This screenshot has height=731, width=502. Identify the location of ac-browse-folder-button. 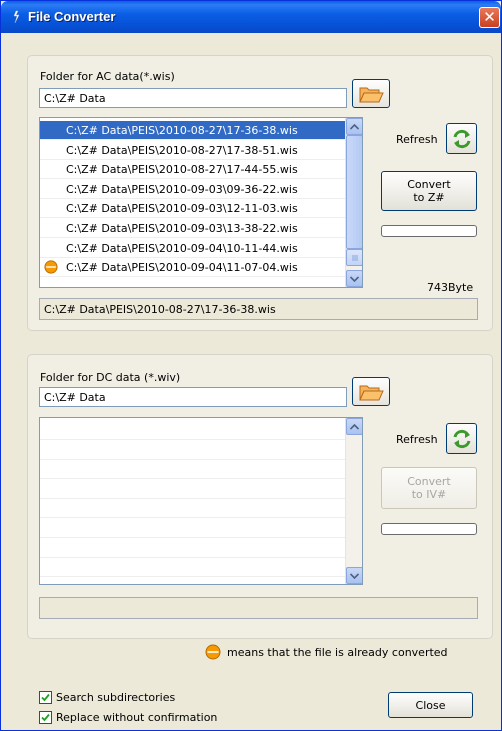
(371, 93).